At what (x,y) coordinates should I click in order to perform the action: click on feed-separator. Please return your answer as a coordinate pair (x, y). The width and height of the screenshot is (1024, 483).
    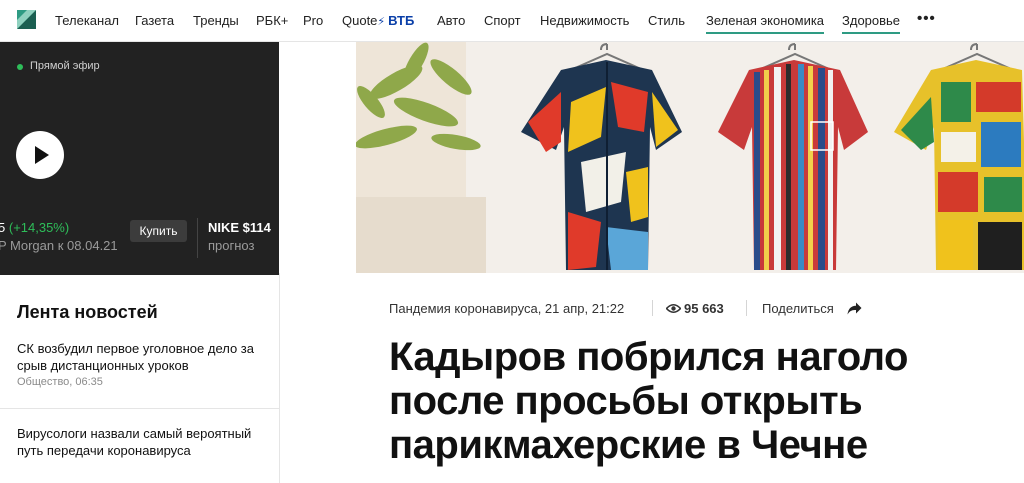
    Looking at the image, I should click on (139, 408).